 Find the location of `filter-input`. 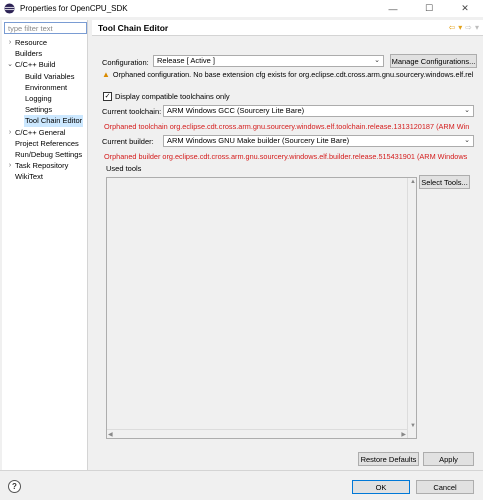

filter-input is located at coordinates (45, 28).